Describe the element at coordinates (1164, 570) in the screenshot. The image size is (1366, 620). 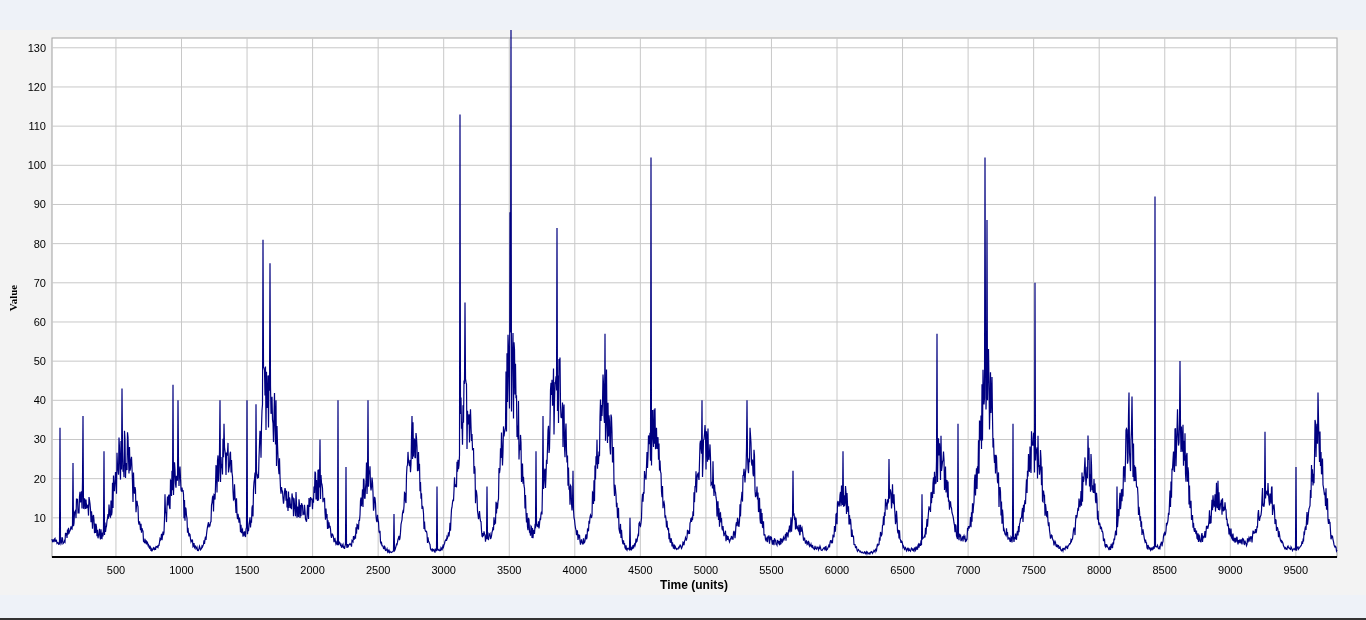
I see `x-tick-label: 8500` at that location.